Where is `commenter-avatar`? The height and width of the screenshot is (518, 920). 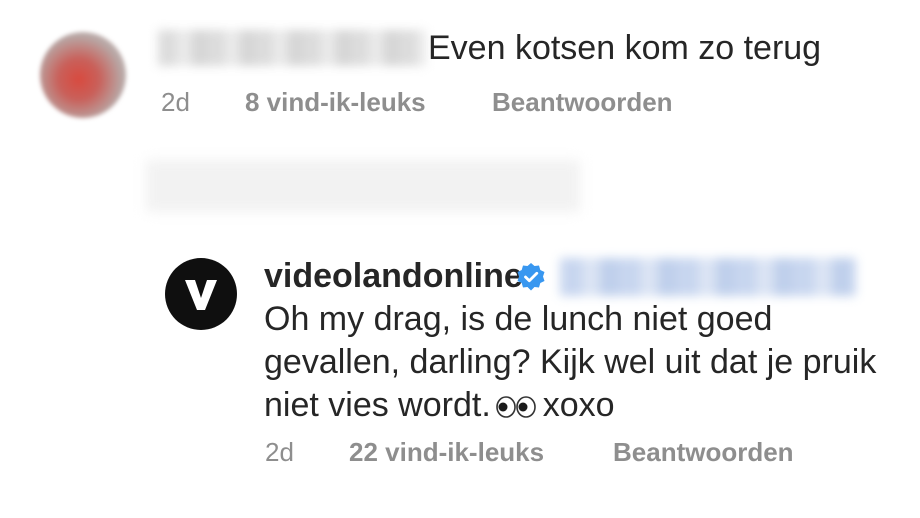
commenter-avatar is located at coordinates (83, 75).